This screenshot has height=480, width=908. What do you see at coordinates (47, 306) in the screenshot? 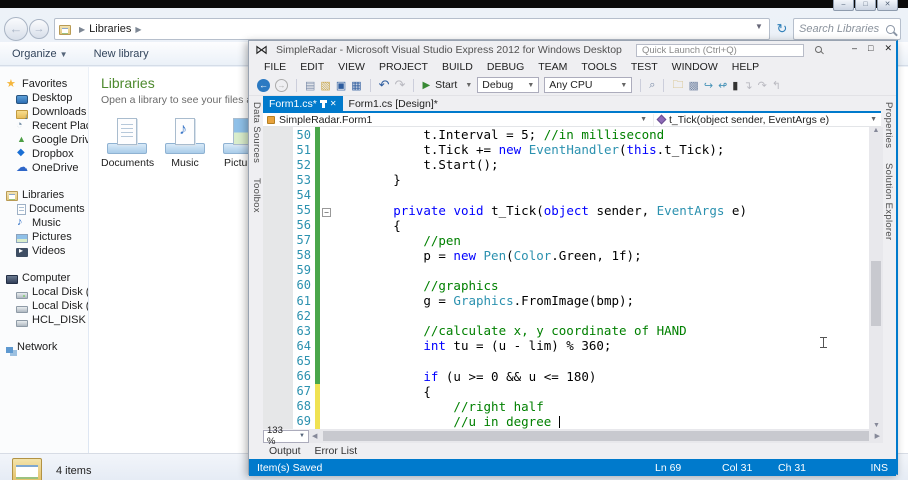
I see `sidebar-item-local-disk-d-: Local Disk (D:)` at bounding box center [47, 306].